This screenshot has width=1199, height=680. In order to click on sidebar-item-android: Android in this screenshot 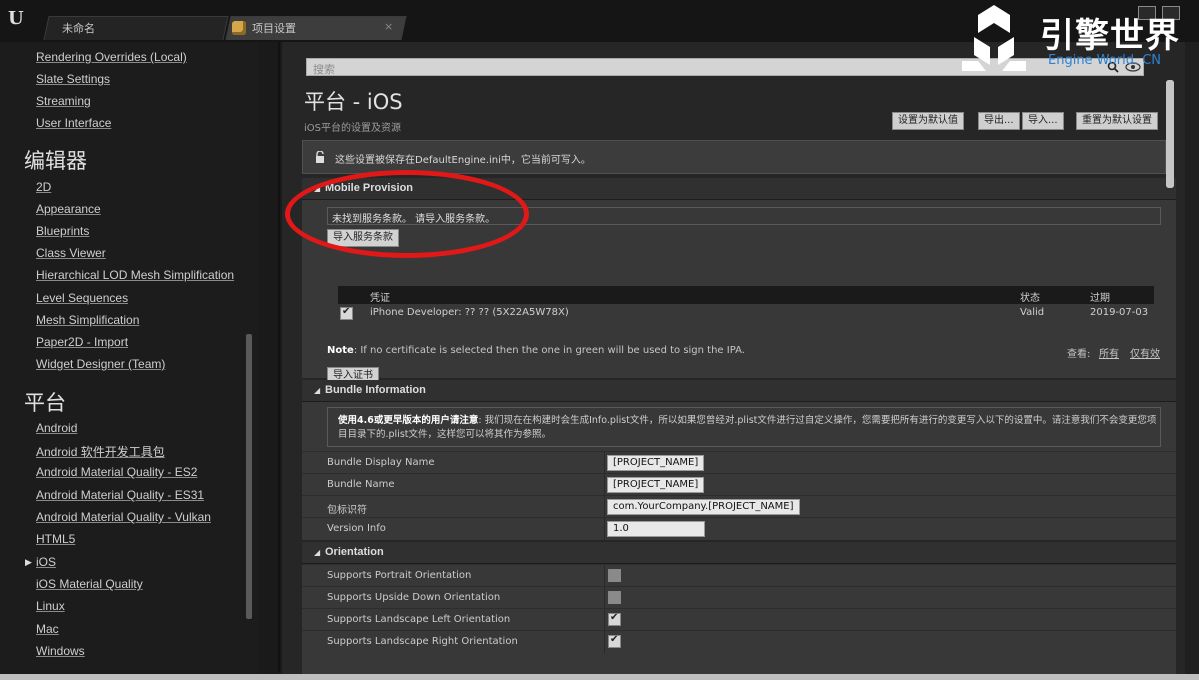, I will do `click(56, 430)`.